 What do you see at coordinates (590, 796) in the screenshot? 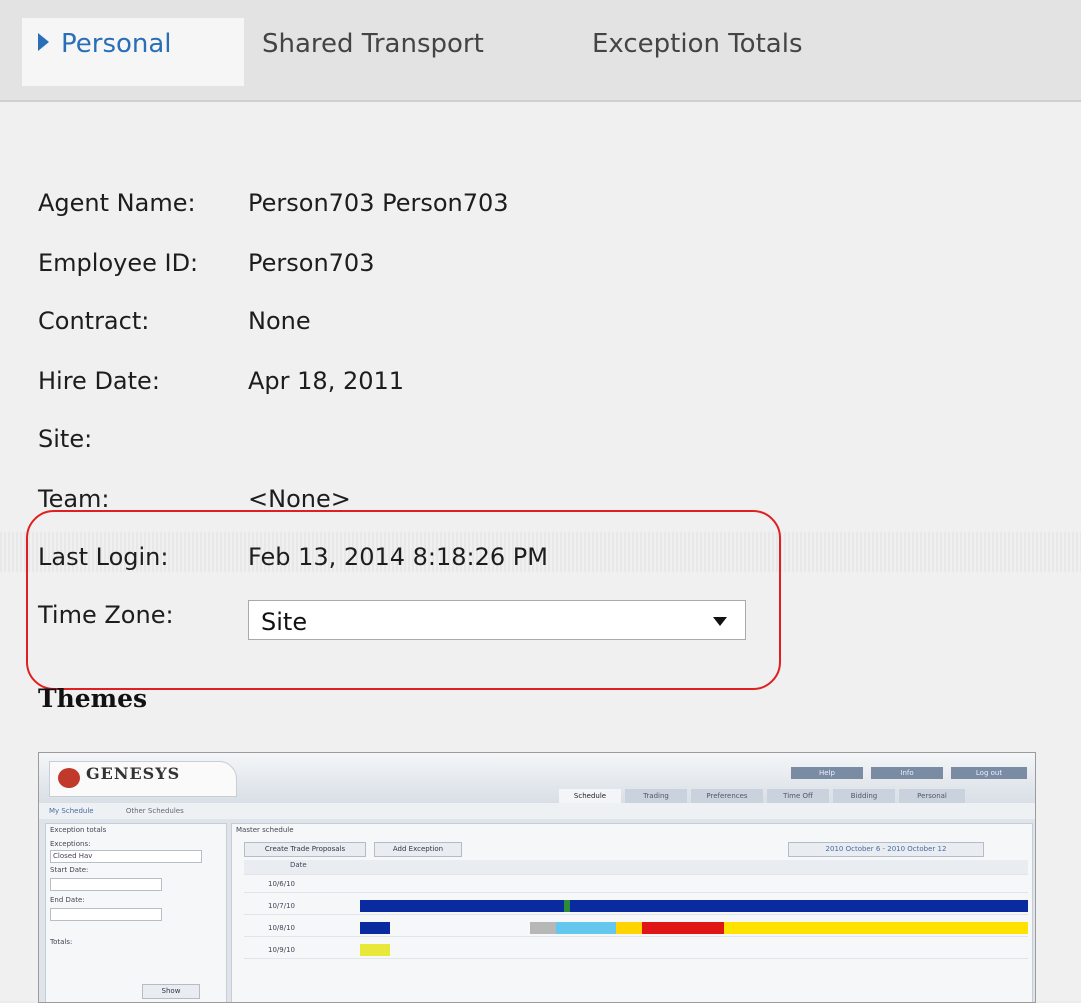
I see `preview-nav-schedule: Schedule` at bounding box center [590, 796].